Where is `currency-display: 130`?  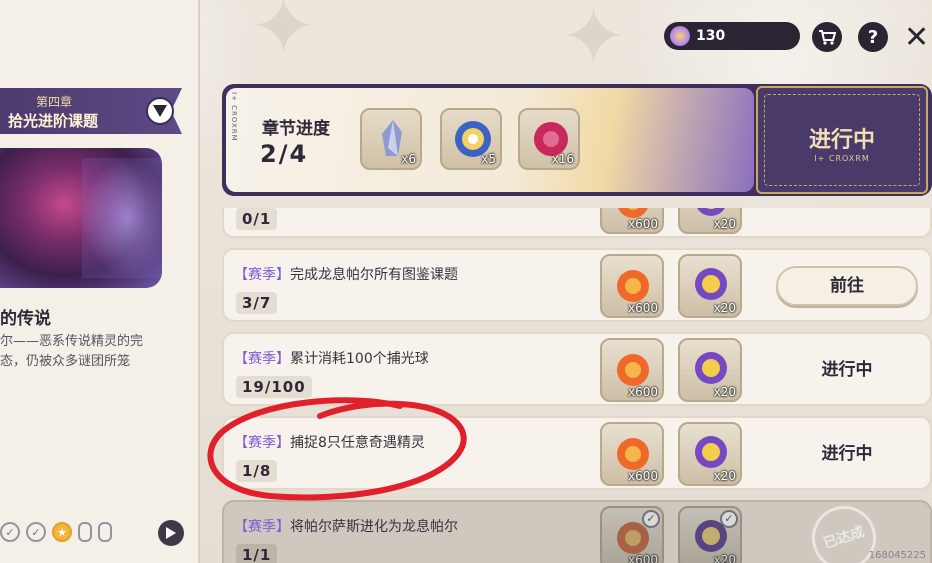
currency-display: 130 is located at coordinates (732, 36).